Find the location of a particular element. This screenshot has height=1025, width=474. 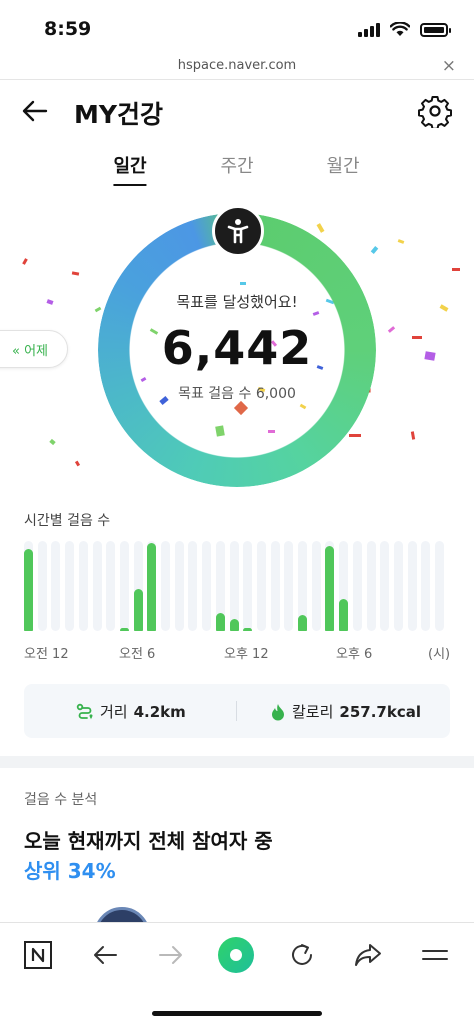

analysis-rank: 상위 34% is located at coordinates (70, 871).